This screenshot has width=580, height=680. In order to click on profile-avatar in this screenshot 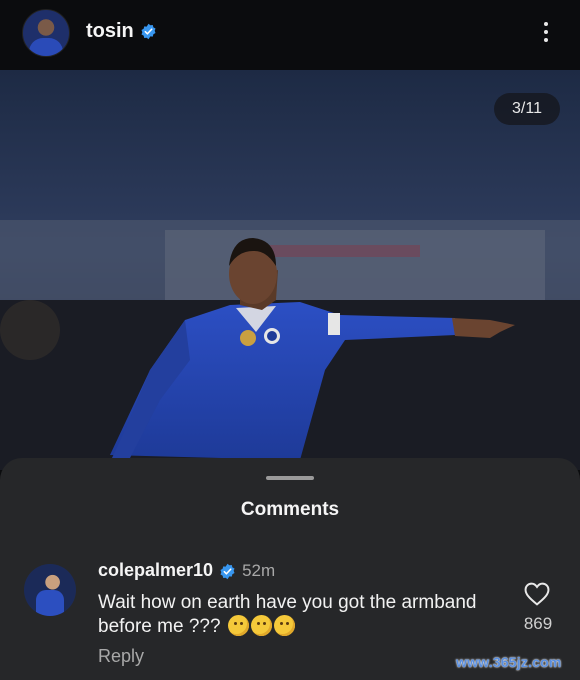, I will do `click(46, 33)`.